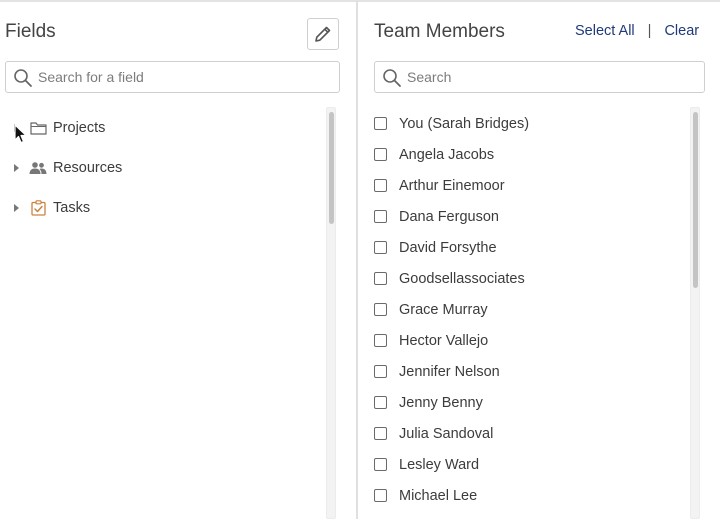 Image resolution: width=720 pixels, height=519 pixels. Describe the element at coordinates (438, 495) in the screenshot. I see `member-name: Michael Lee` at that location.